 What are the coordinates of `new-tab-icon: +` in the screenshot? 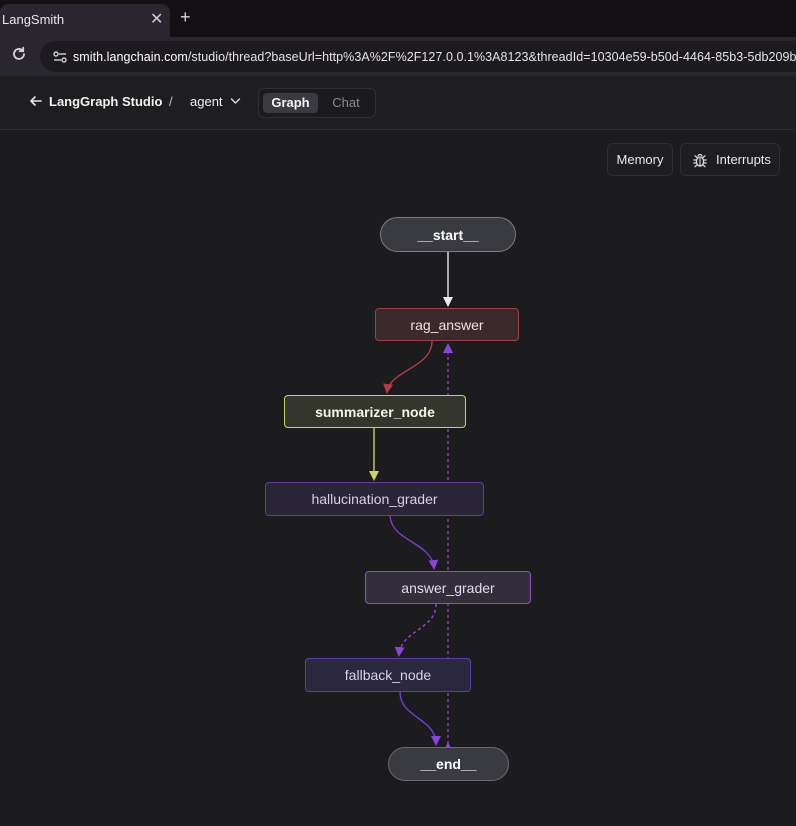 It's located at (185, 17).